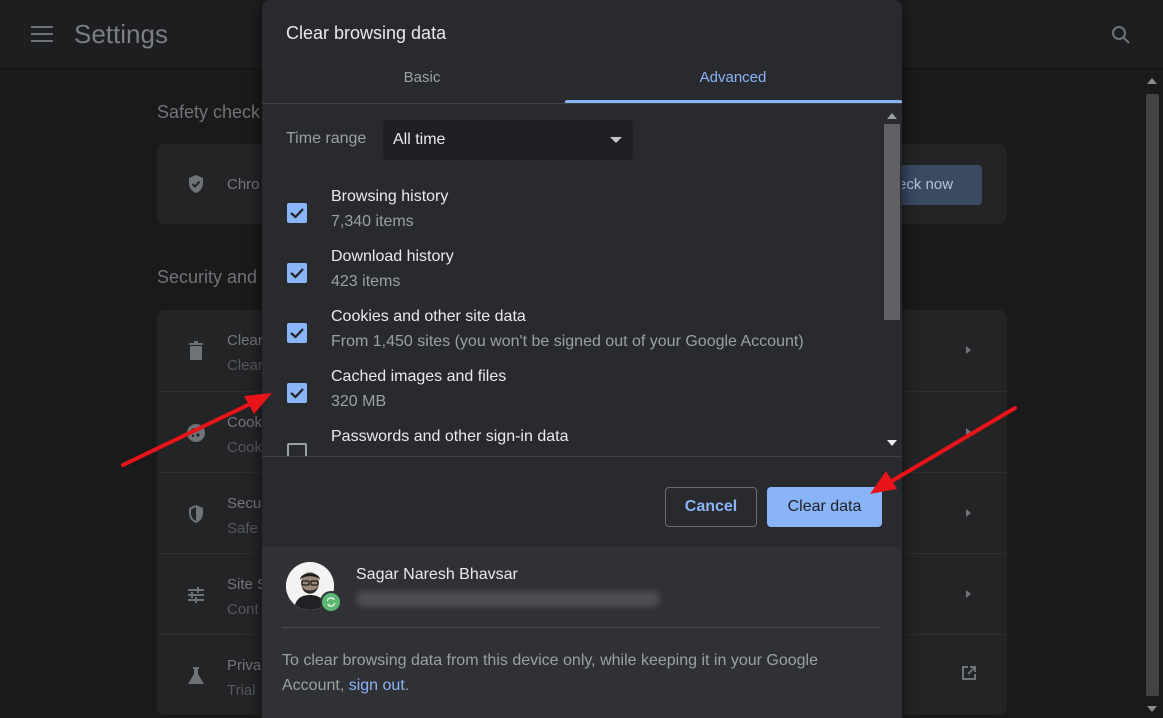 Image resolution: width=1163 pixels, height=718 pixels. What do you see at coordinates (372, 221) in the screenshot?
I see `item-subtitle: 7,340 items` at bounding box center [372, 221].